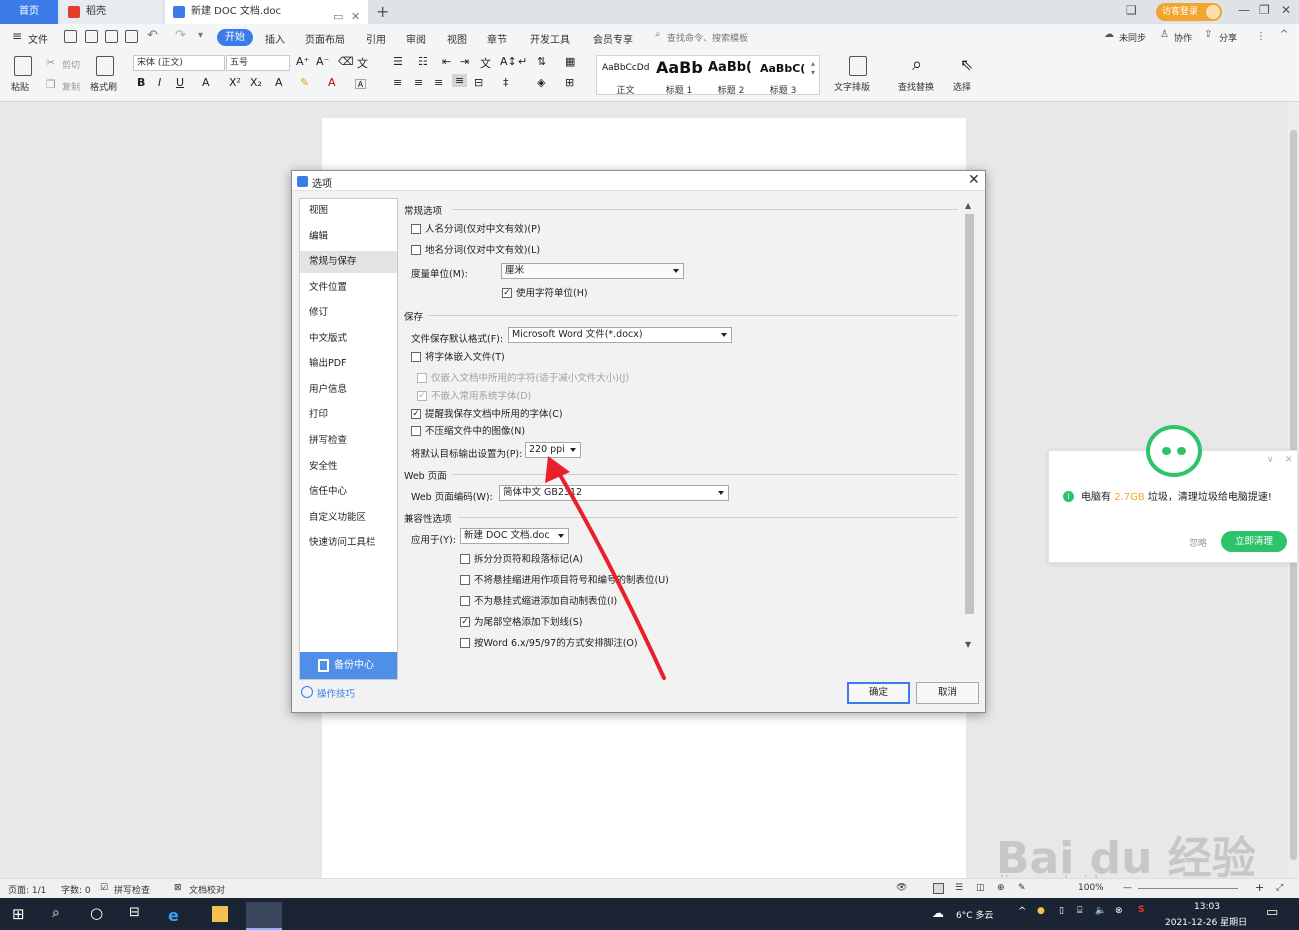 The image size is (1299, 930). I want to click on volume-icon: 🔈, so click(1100, 911).